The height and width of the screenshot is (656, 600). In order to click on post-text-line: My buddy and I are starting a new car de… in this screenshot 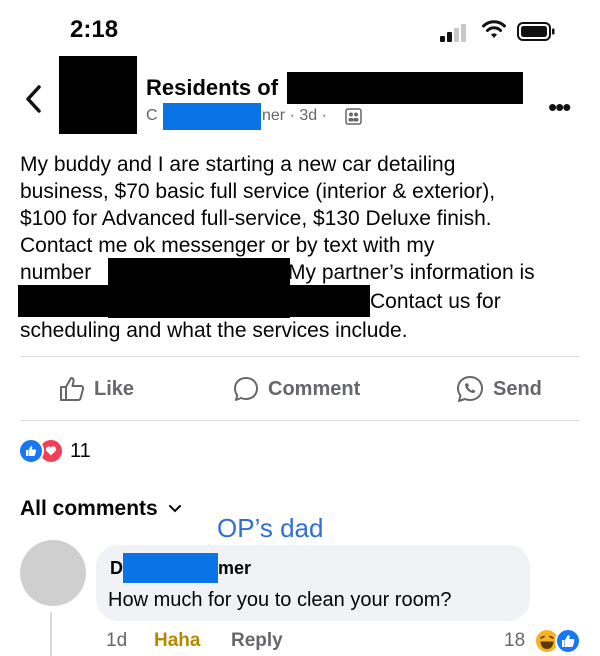, I will do `click(238, 164)`.